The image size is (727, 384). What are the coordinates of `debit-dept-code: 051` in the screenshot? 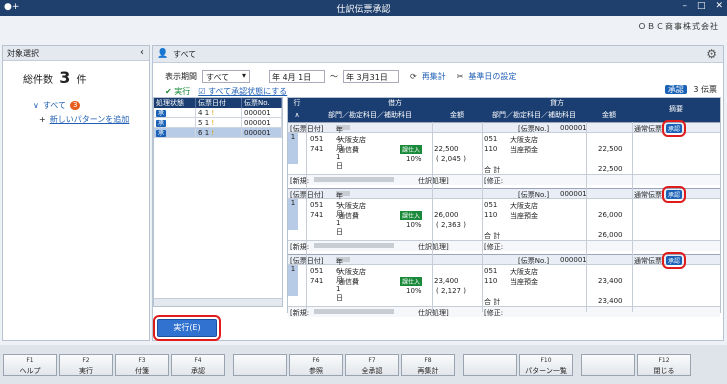 It's located at (317, 205).